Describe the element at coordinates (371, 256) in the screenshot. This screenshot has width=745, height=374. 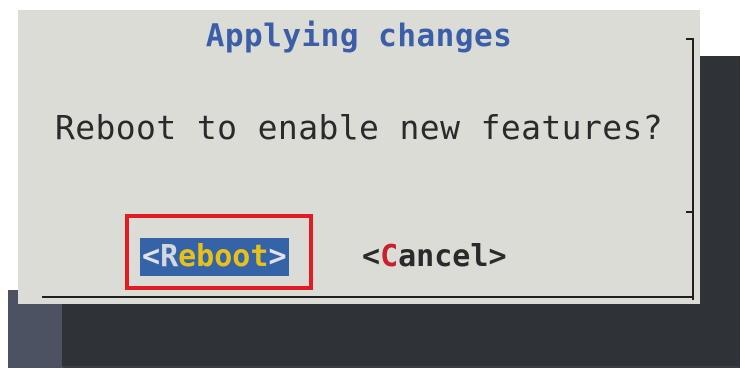
I see `cancel-button-open-bracket: <` at that location.